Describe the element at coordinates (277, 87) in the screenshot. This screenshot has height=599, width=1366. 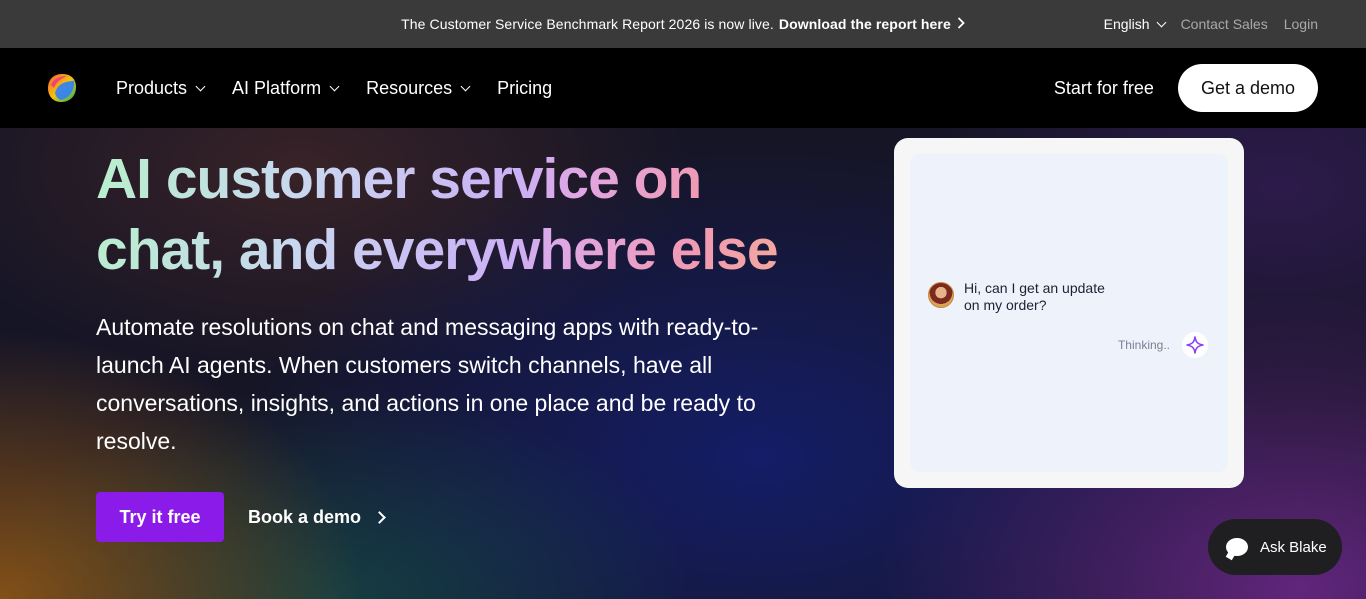
I see `nav-ai-platform-label: AI Platform` at that location.